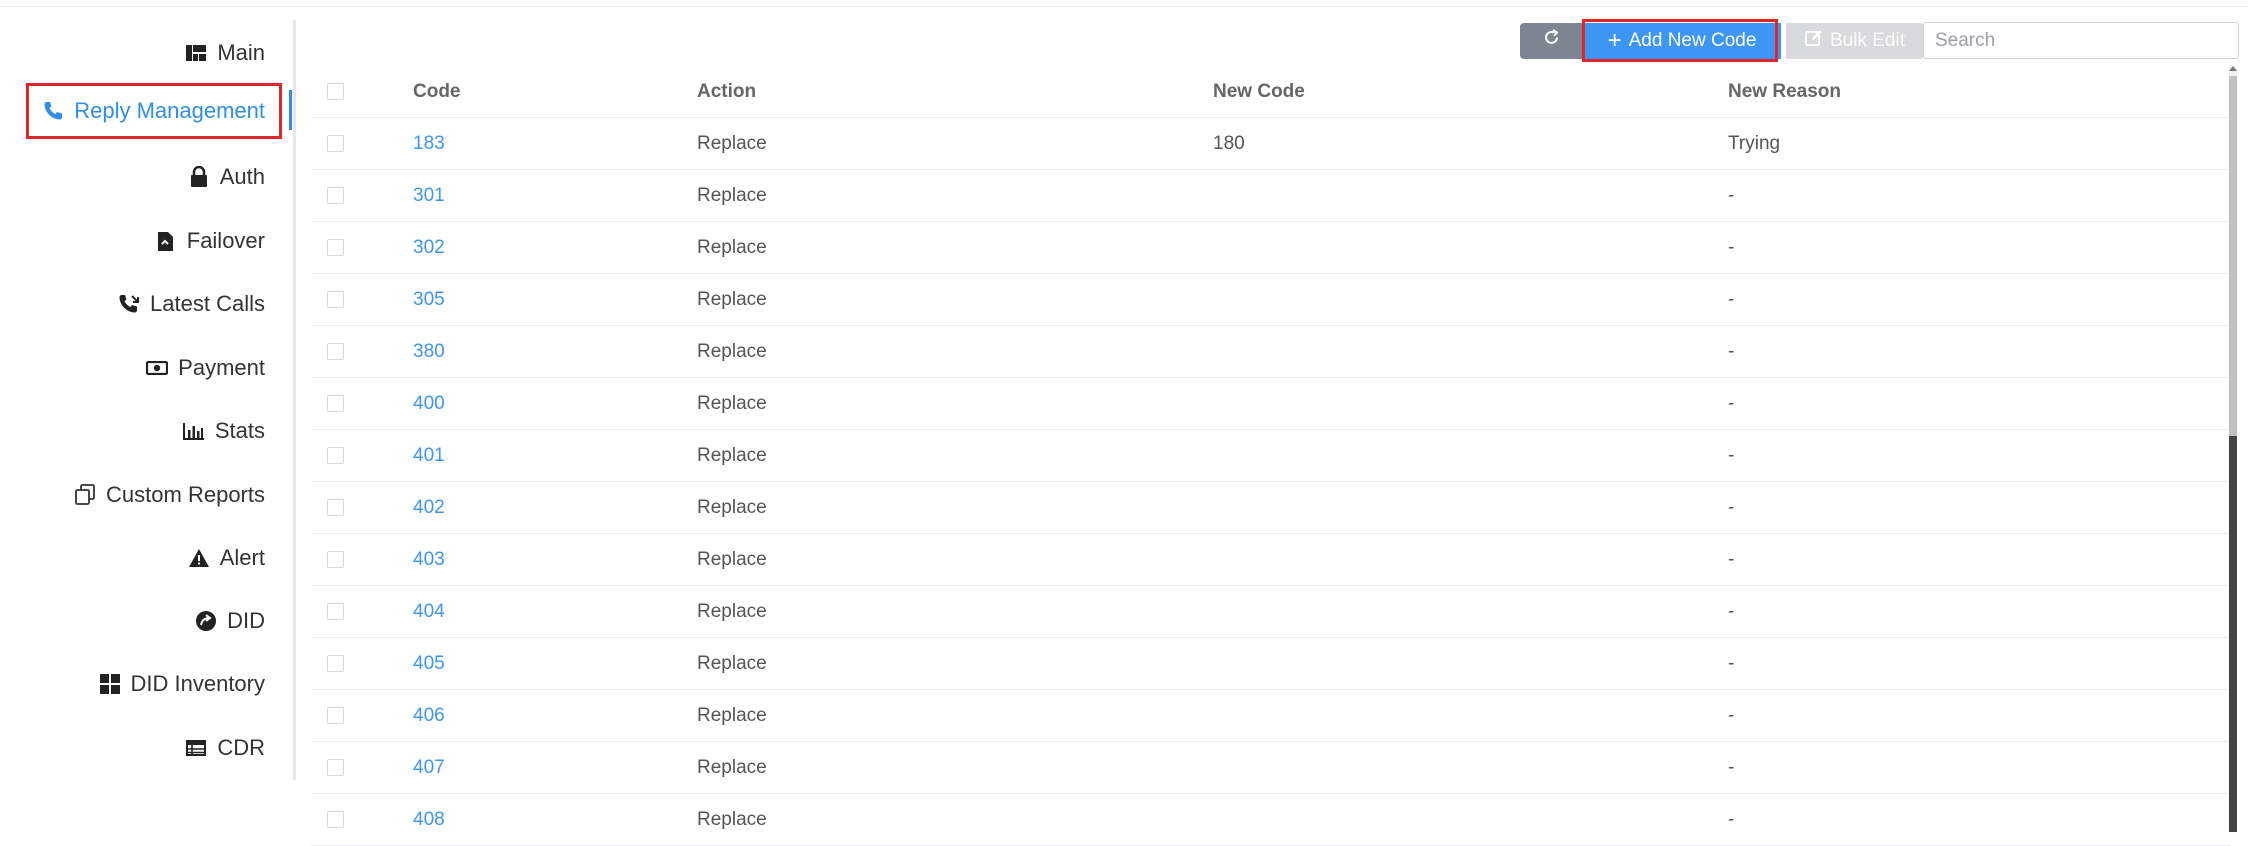 The image size is (2248, 846). What do you see at coordinates (1271, 612) in the screenshot?
I see `table-row: 404 Replace -` at bounding box center [1271, 612].